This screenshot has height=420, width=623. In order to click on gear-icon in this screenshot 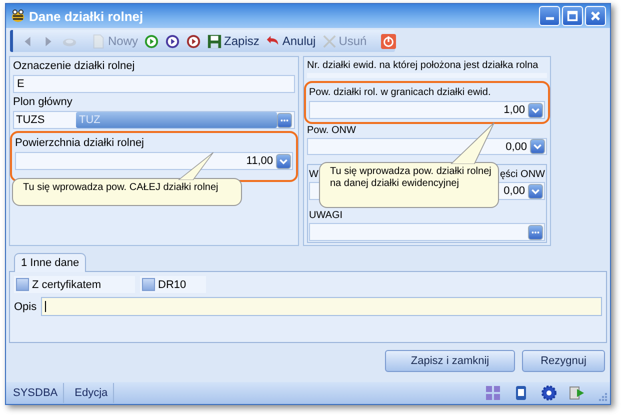, I will do `click(549, 393)`.